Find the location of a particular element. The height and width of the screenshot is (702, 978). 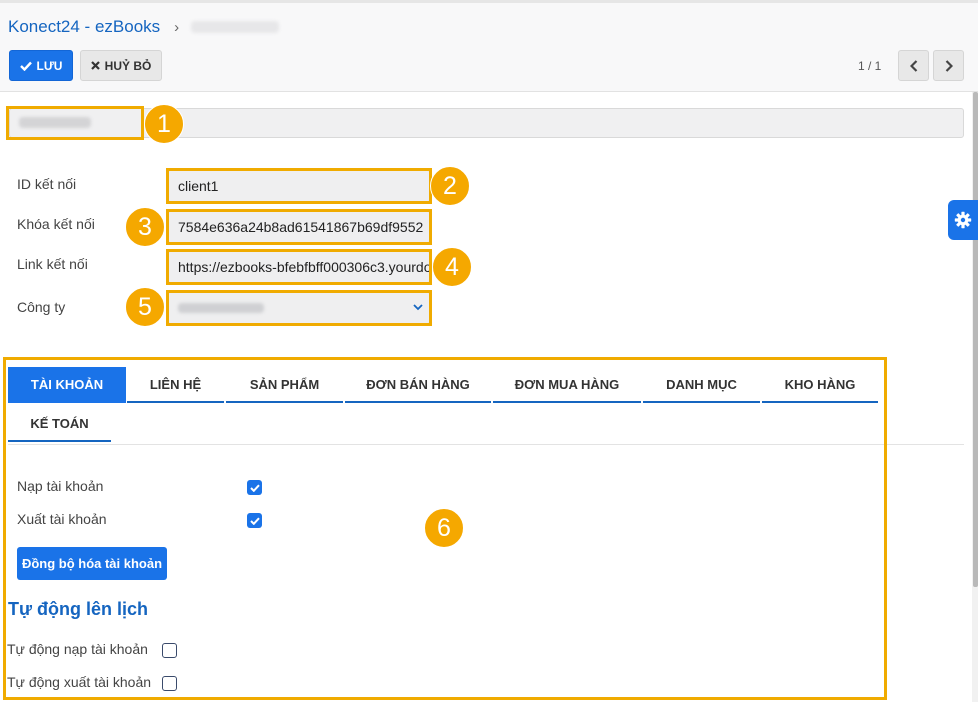

record-name-redacted is located at coordinates (55, 122).